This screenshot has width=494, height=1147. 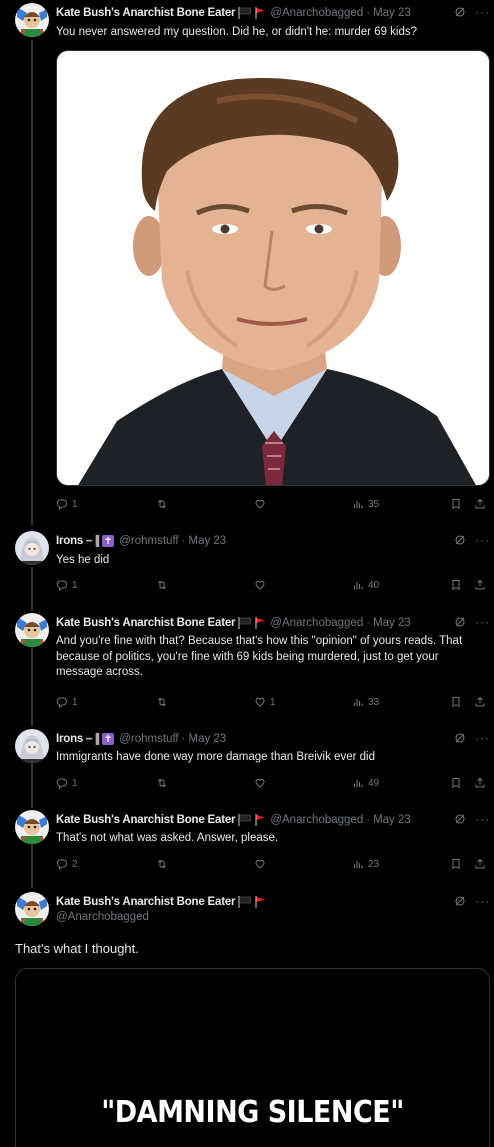 What do you see at coordinates (108, 541) in the screenshot?
I see `cross-emoji-icon: ✝` at bounding box center [108, 541].